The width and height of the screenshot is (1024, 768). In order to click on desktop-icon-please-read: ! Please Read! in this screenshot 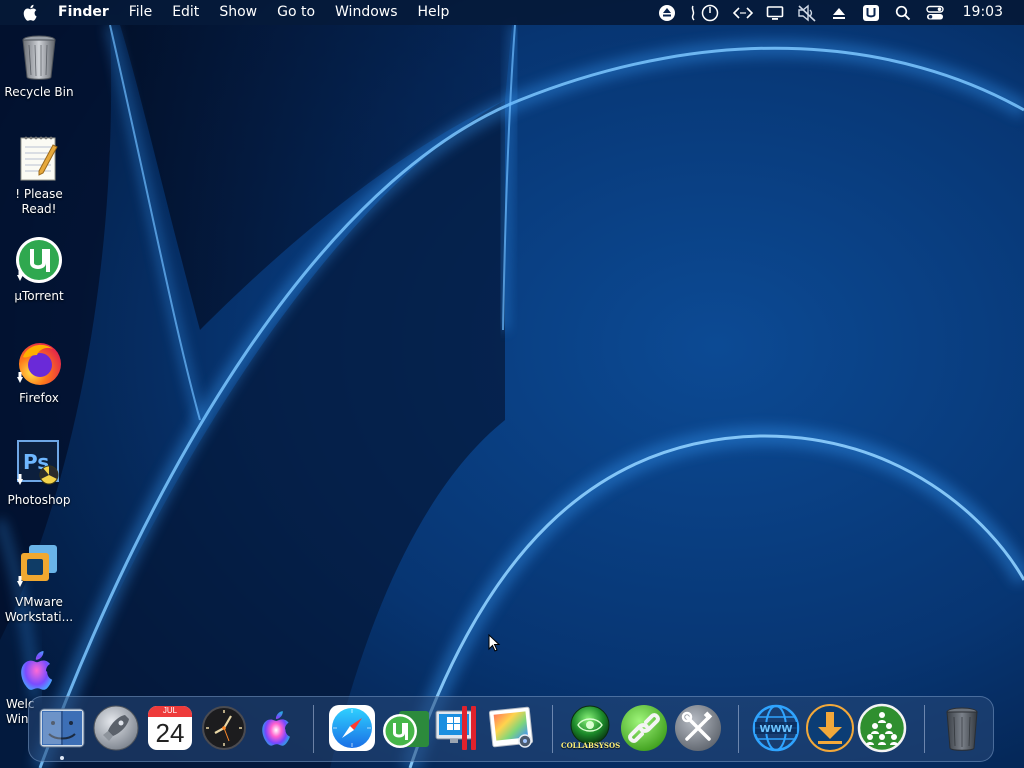, I will do `click(39, 175)`.